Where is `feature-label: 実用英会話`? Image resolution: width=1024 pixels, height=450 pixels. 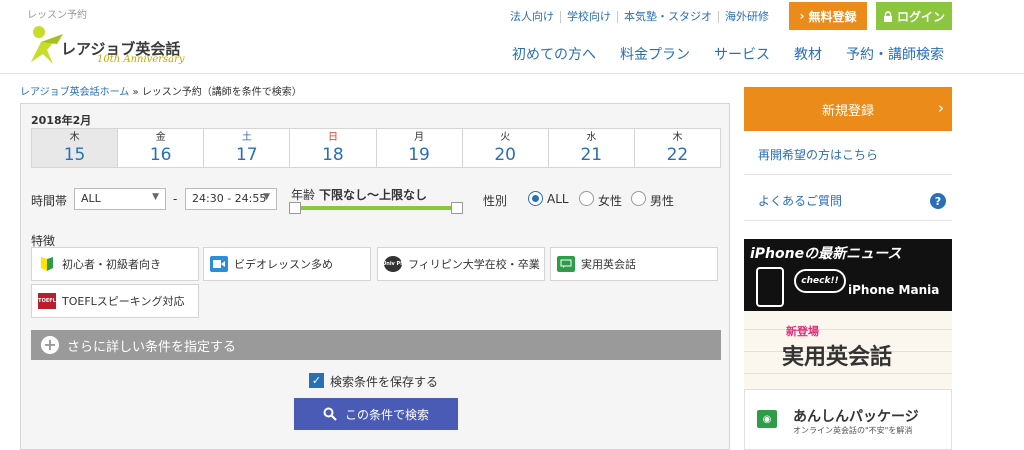
feature-label: 実用英会話 is located at coordinates (608, 264).